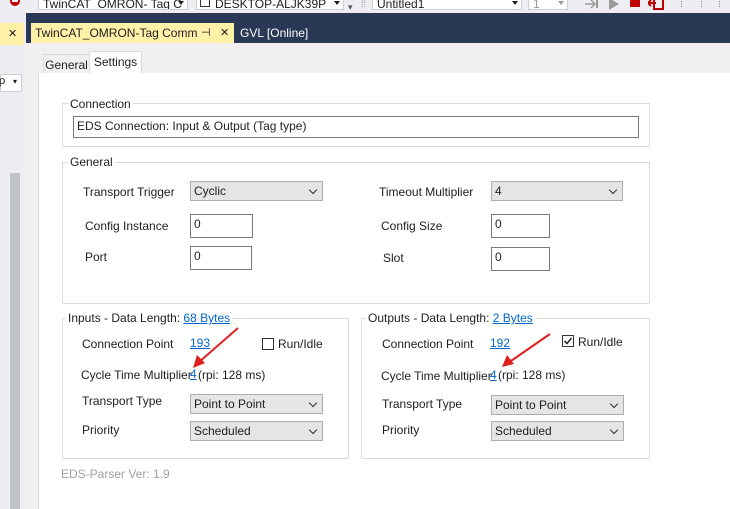 The image size is (730, 509). I want to click on checkmark-icon, so click(568, 341).